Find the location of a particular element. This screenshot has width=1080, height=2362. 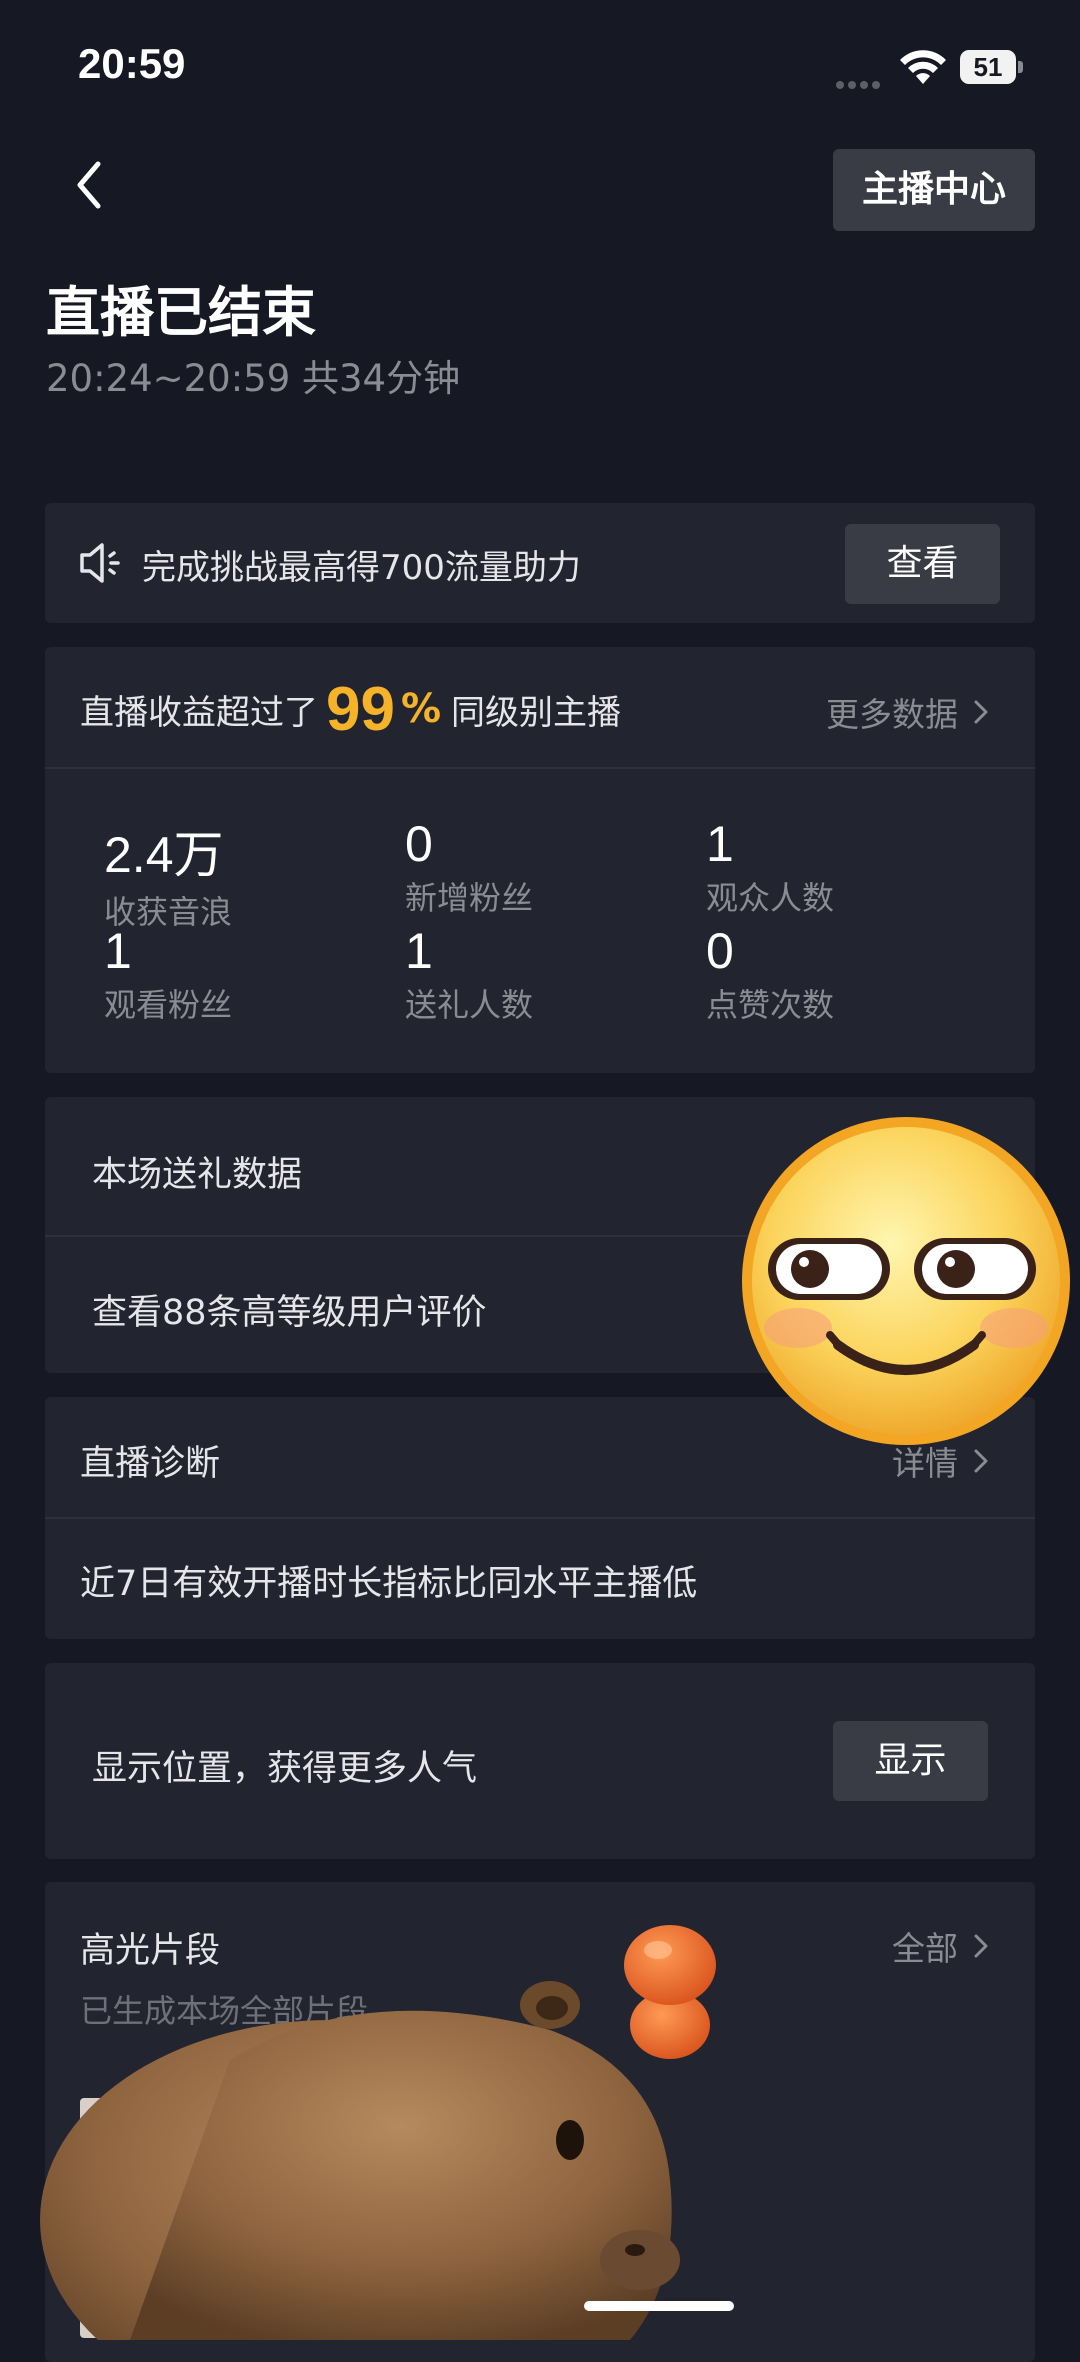

signal-dots-icon is located at coordinates (861, 81).